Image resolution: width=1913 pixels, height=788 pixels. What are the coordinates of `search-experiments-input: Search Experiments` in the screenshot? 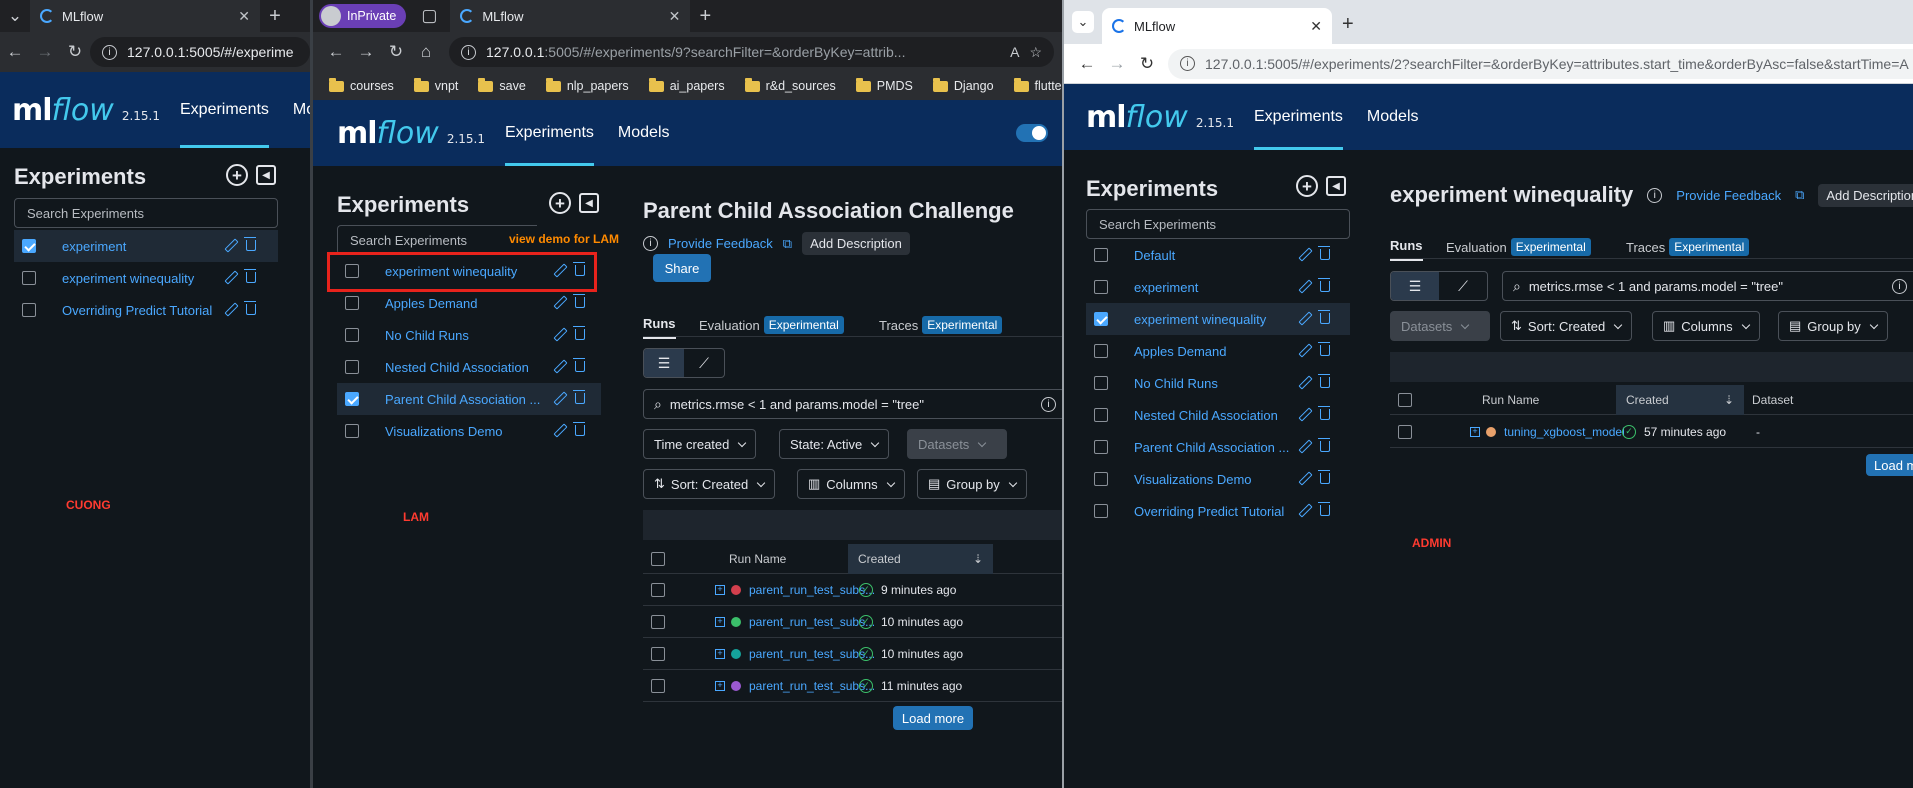 It's located at (146, 213).